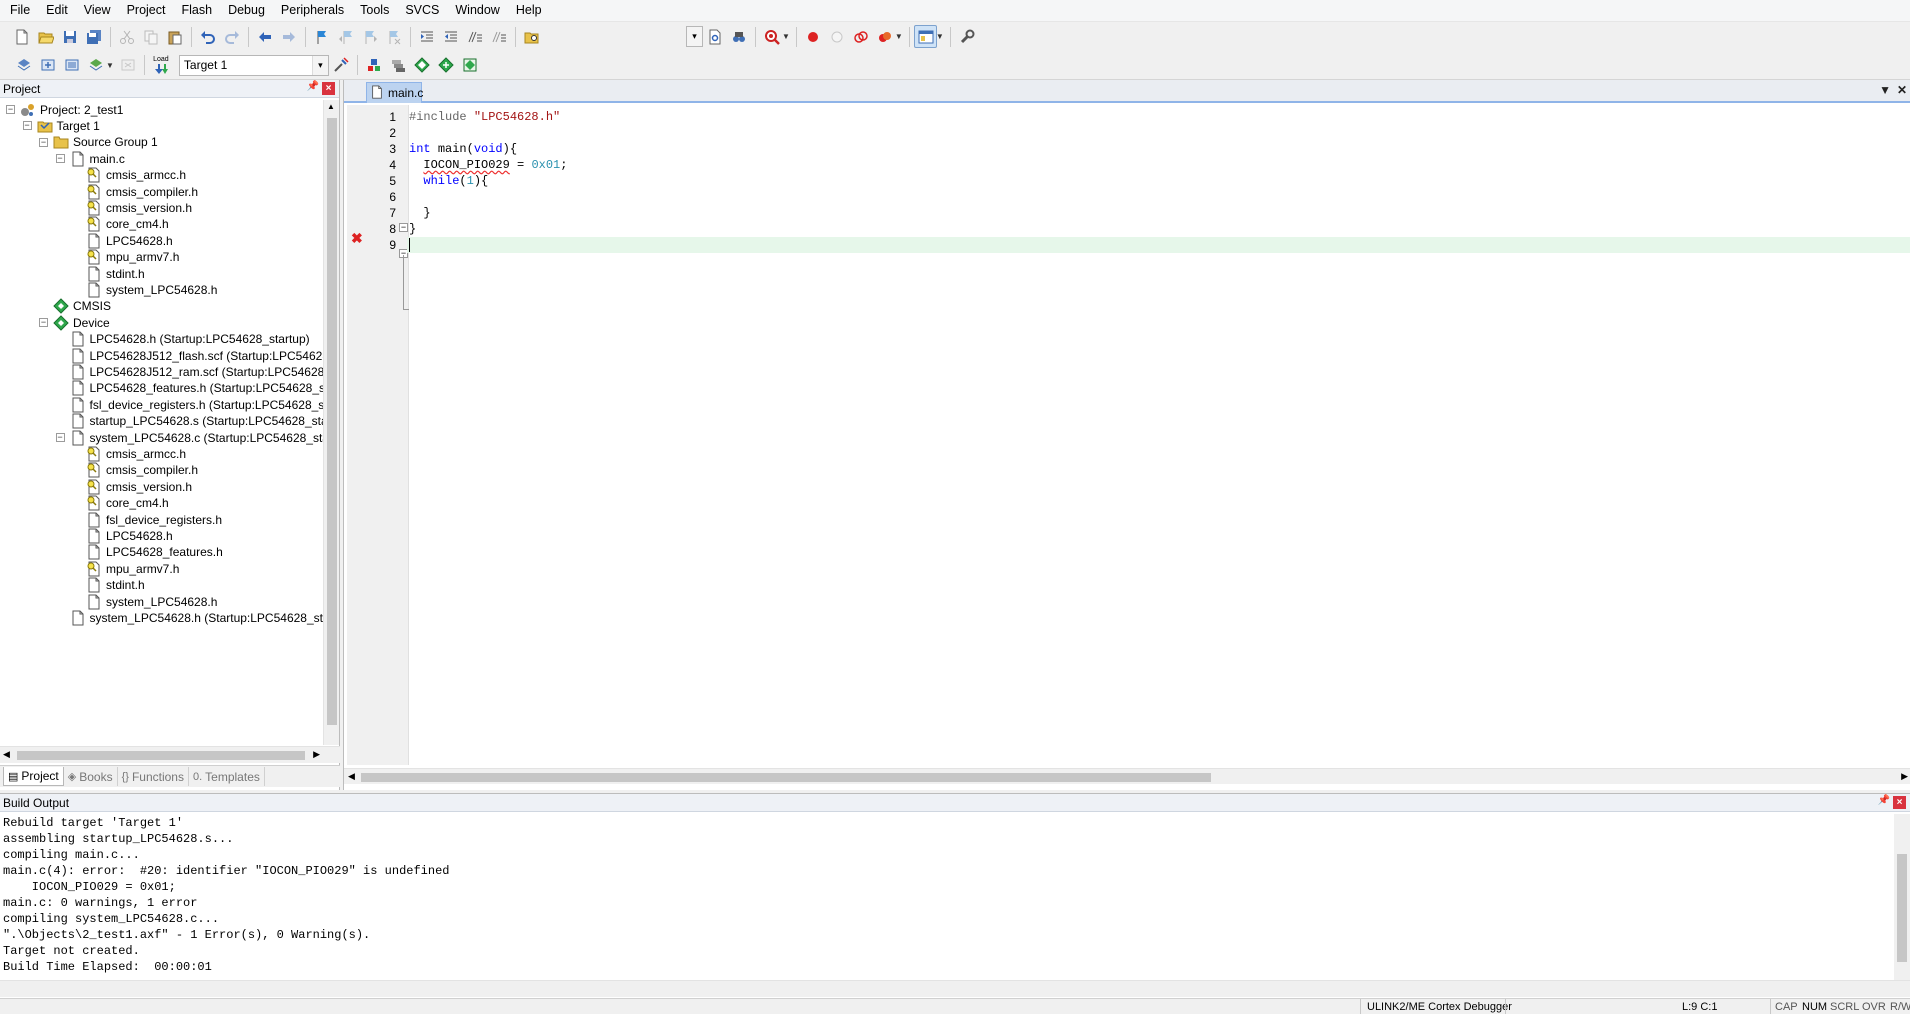  Describe the element at coordinates (715, 36) in the screenshot. I see `find-button` at that location.